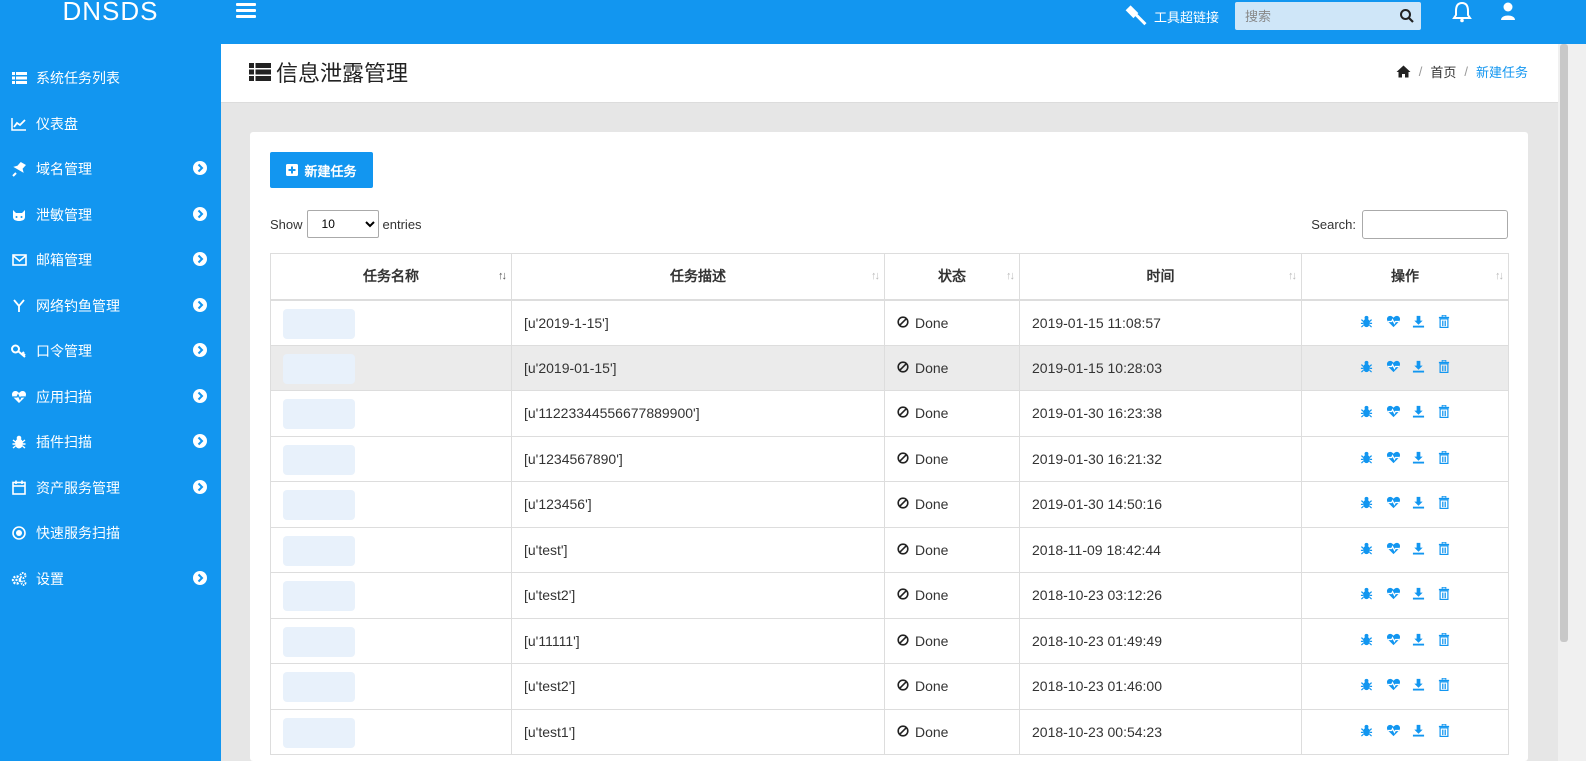 This screenshot has height=761, width=1586. What do you see at coordinates (1508, 12) in the screenshot?
I see `user-icon` at bounding box center [1508, 12].